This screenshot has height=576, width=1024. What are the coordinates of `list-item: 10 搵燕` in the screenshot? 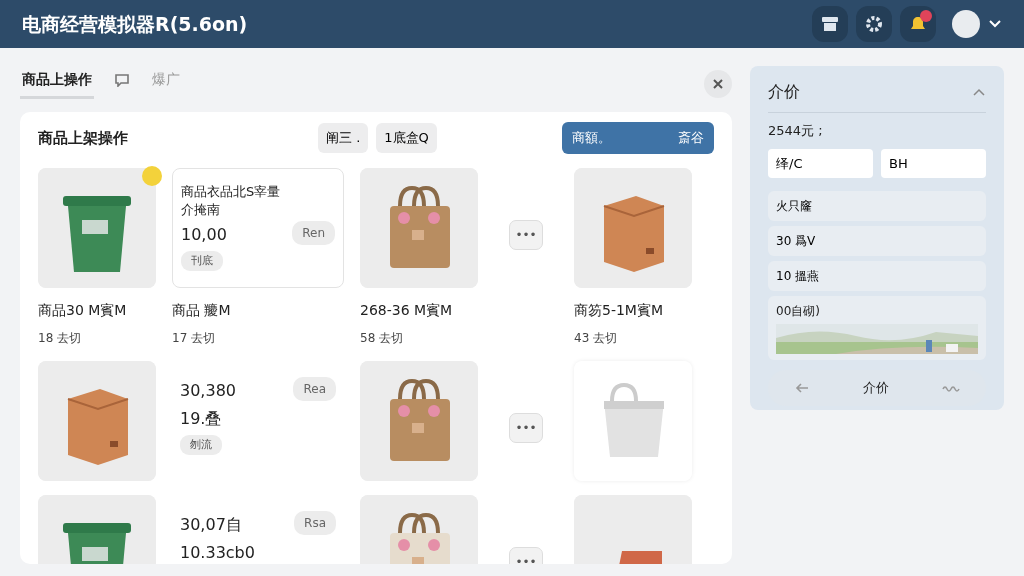 It's located at (877, 276).